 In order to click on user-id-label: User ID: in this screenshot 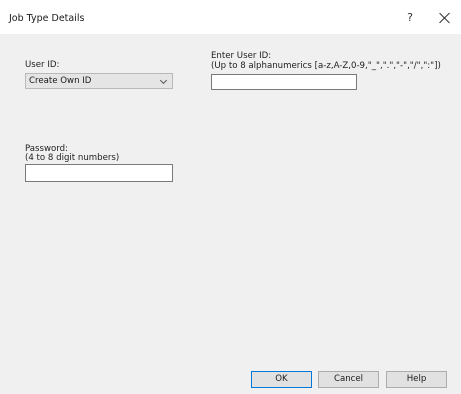, I will do `click(42, 65)`.